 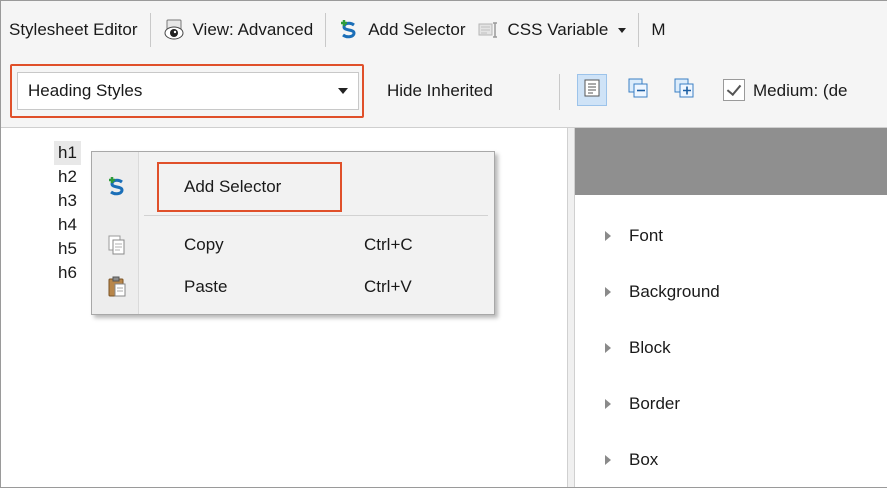 I want to click on tree-item-label: h1, so click(x=67, y=153).